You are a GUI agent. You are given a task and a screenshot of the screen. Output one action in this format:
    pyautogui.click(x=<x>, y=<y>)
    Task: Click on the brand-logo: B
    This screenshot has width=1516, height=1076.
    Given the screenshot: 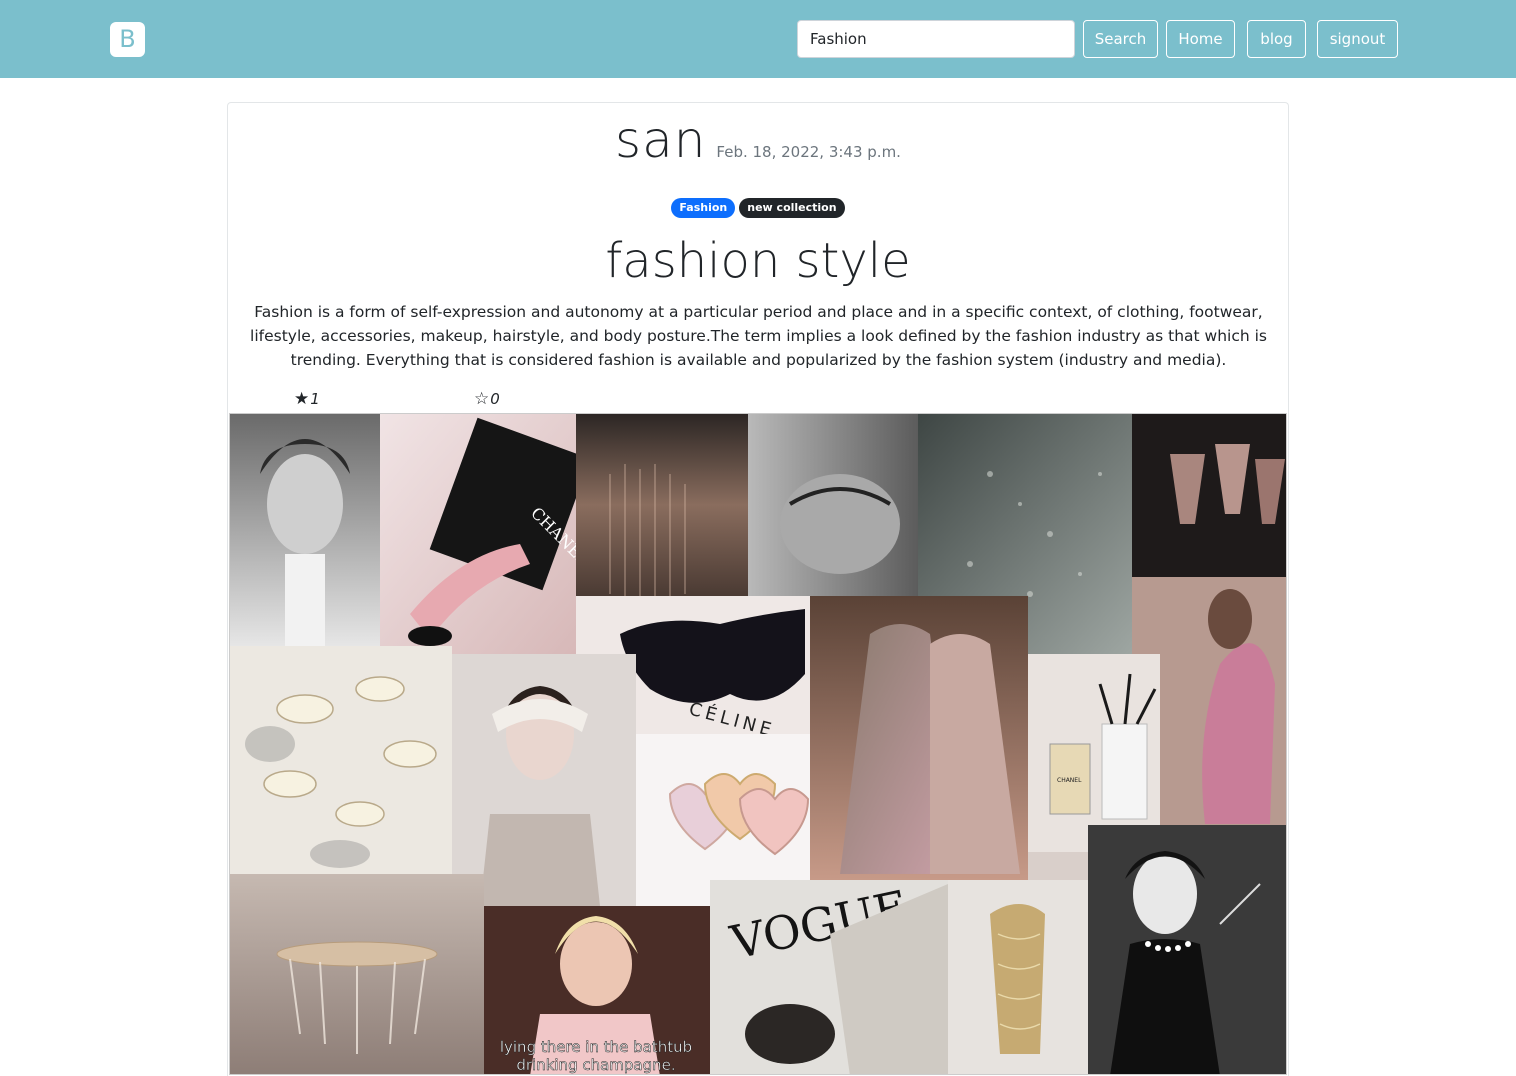 What is the action you would take?
    pyautogui.click(x=127, y=39)
    